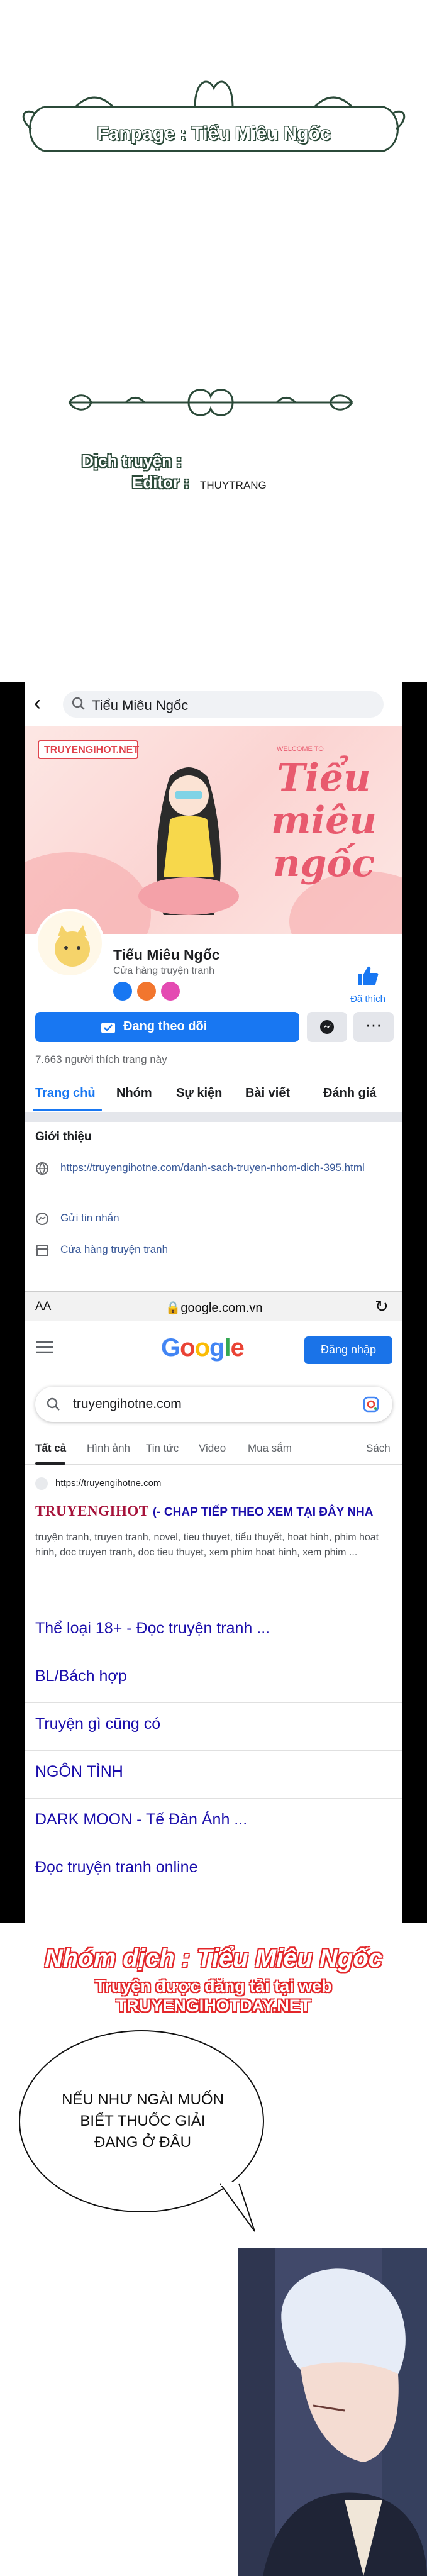  I want to click on like-button: Đã thích, so click(368, 984).